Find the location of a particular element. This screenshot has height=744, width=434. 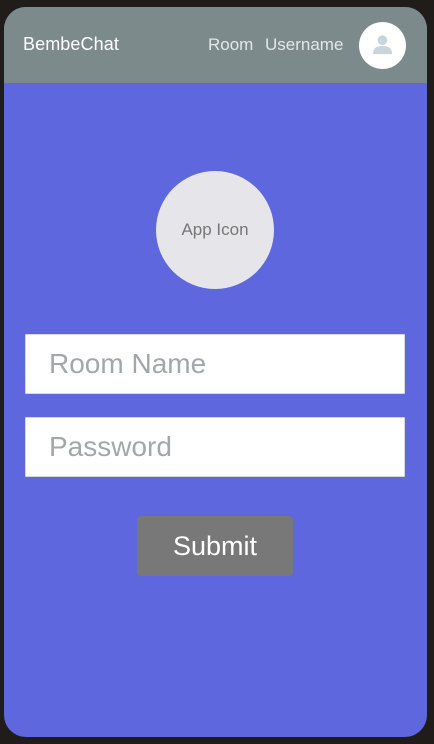

room-name-input is located at coordinates (215, 364).